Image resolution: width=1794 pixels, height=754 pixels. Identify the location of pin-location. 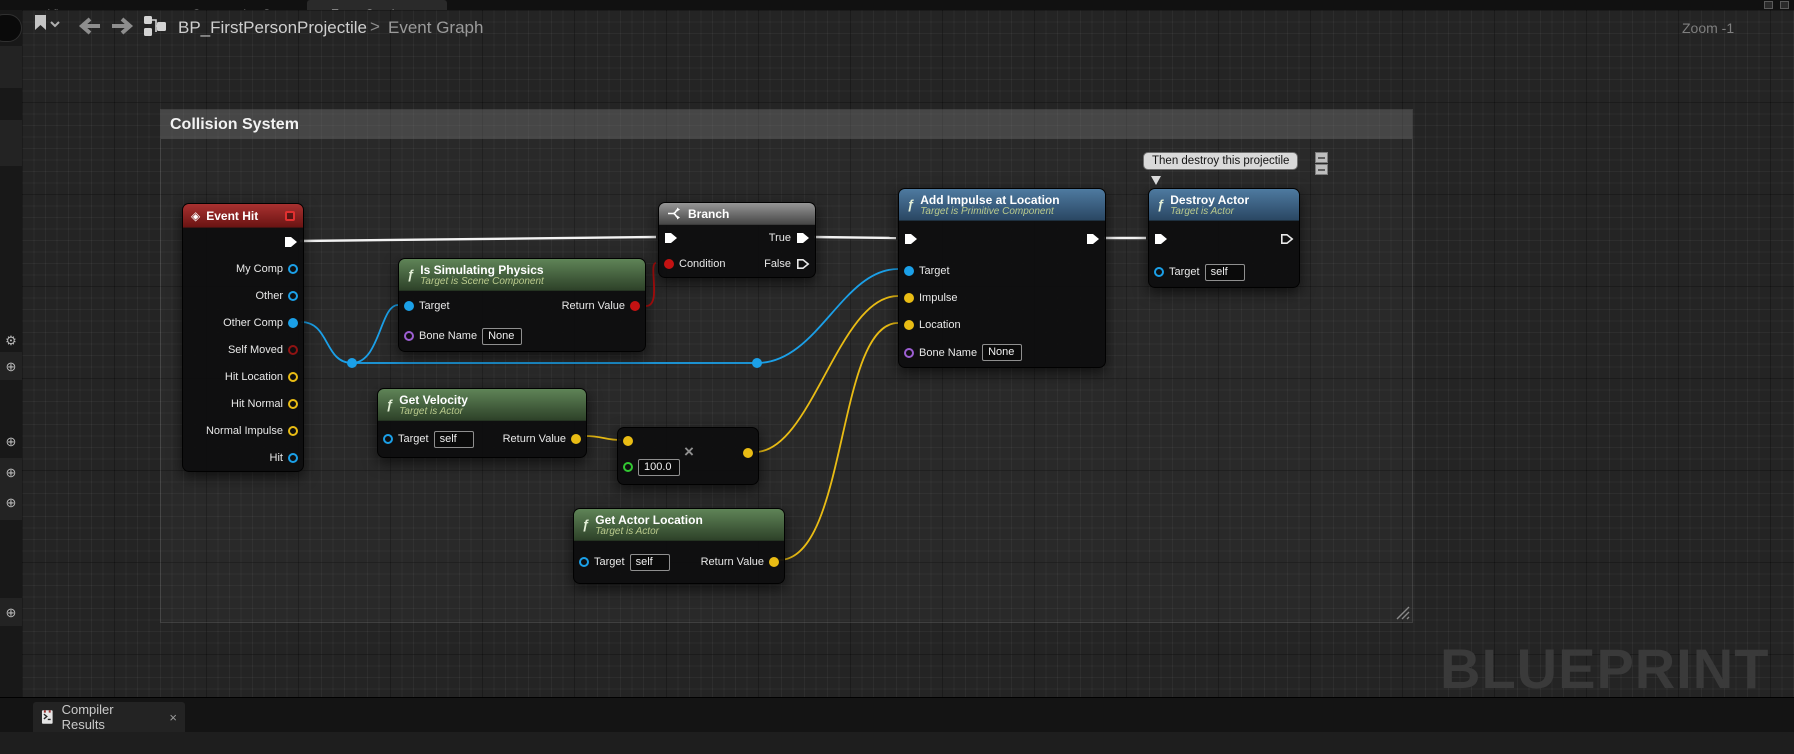
(909, 324).